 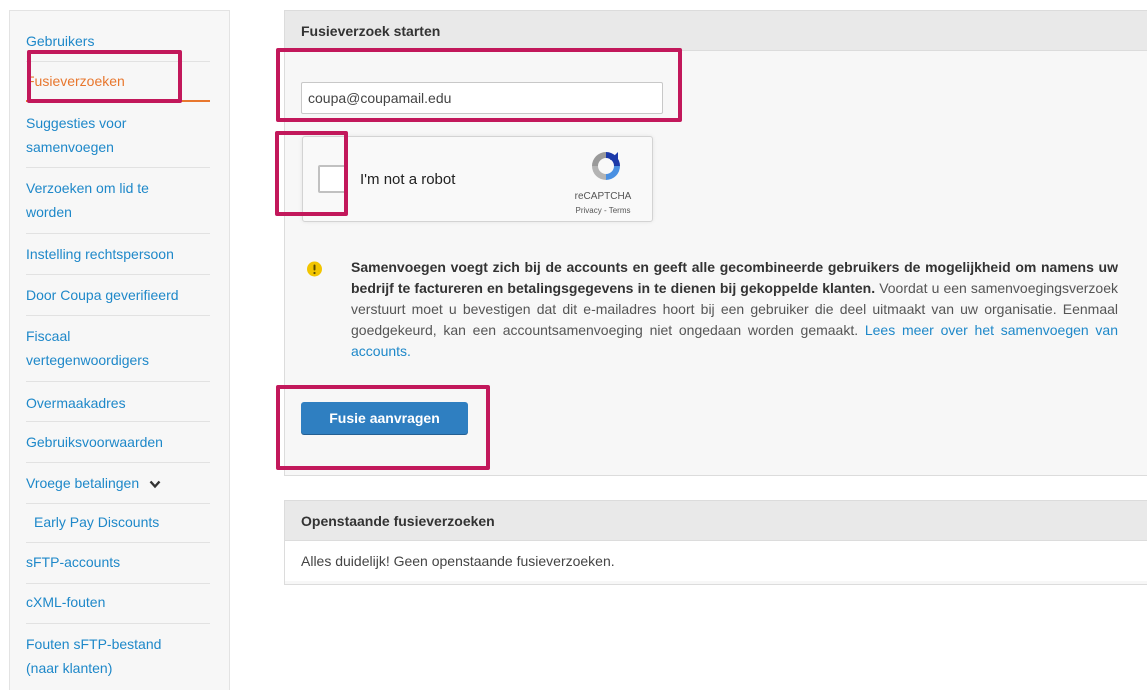 What do you see at coordinates (116, 442) in the screenshot?
I see `sidebar-item-gebruiksvoorwaarden: Gebruiksvoorwaarden` at bounding box center [116, 442].